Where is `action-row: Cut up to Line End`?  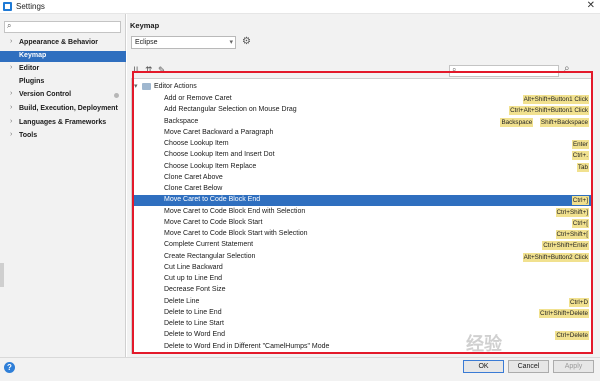 action-row: Cut up to Line End is located at coordinates (362, 279).